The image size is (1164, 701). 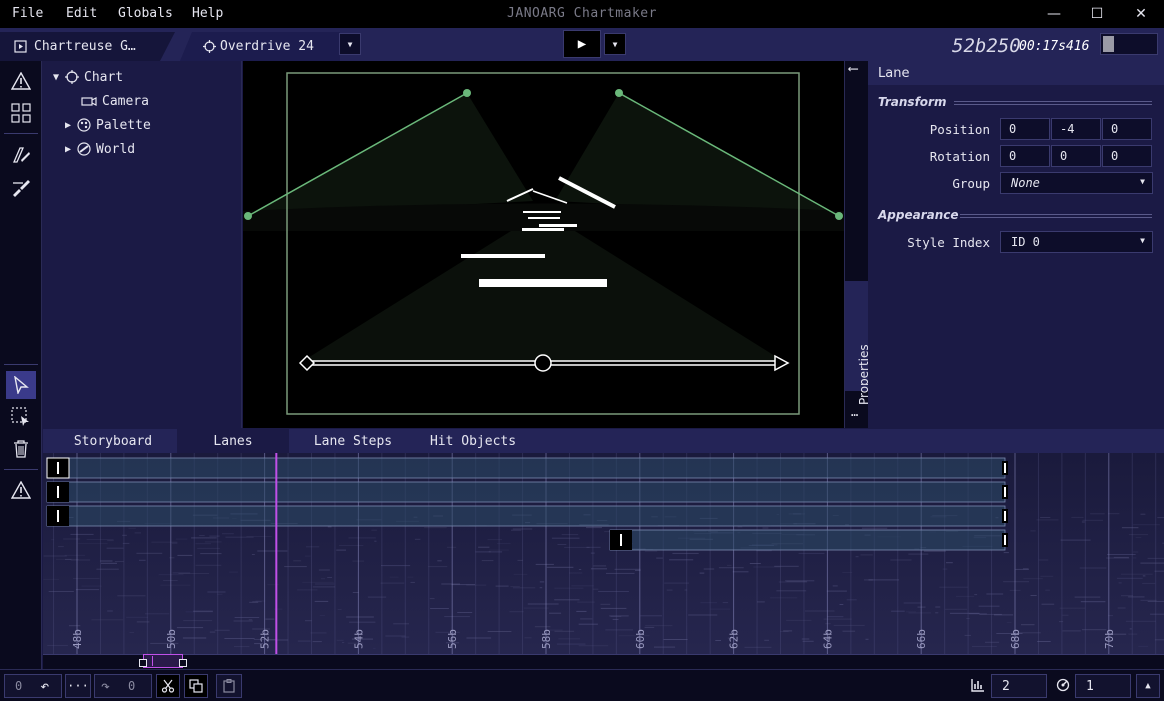 What do you see at coordinates (100, 149) in the screenshot?
I see `tree-item-world: ▶ World` at bounding box center [100, 149].